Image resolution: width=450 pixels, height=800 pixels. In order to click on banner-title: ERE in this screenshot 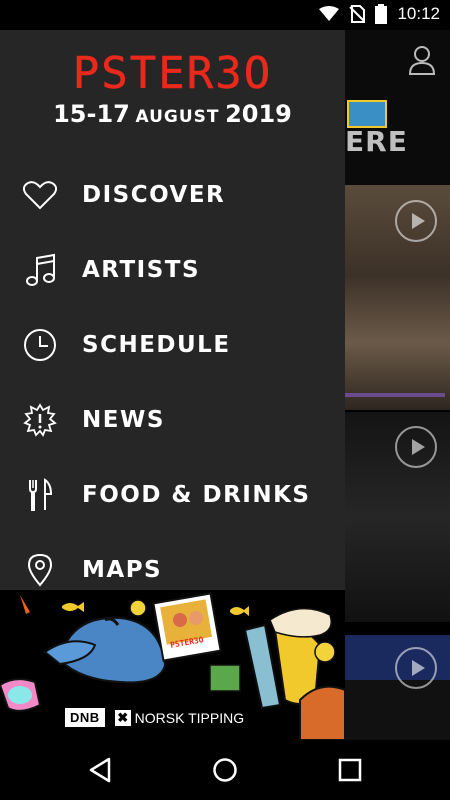, I will do `click(376, 141)`.